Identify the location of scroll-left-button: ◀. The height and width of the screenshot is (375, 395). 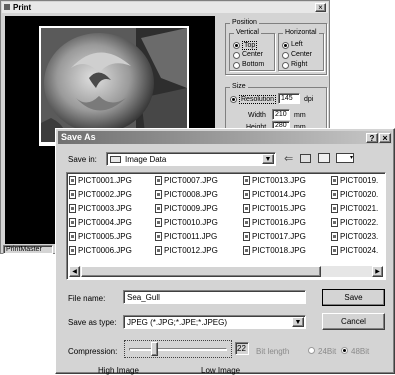
(74, 271).